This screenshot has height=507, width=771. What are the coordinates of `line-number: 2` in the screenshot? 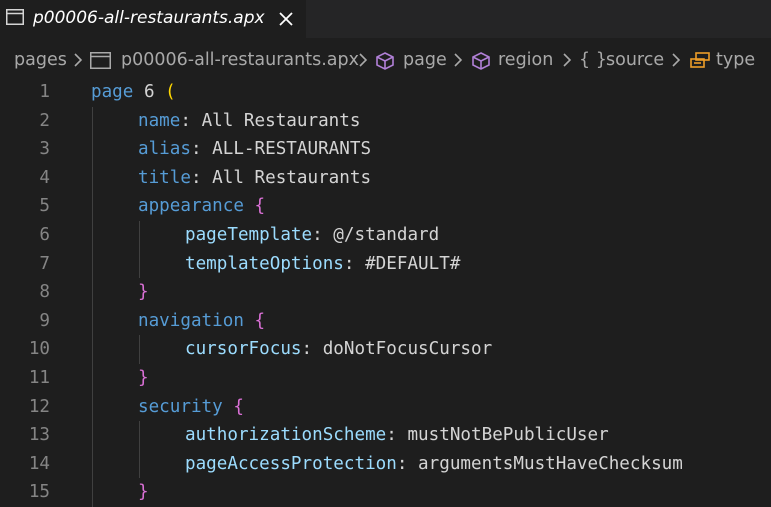 It's located at (44, 120).